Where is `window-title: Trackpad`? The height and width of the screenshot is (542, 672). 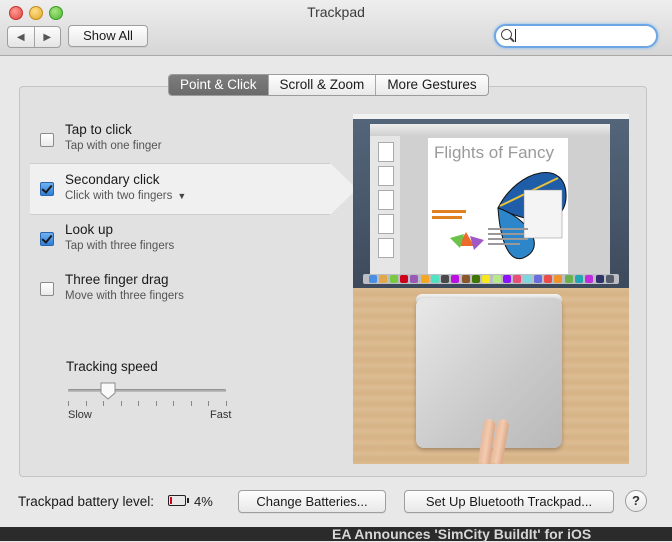
window-title: Trackpad is located at coordinates (336, 12).